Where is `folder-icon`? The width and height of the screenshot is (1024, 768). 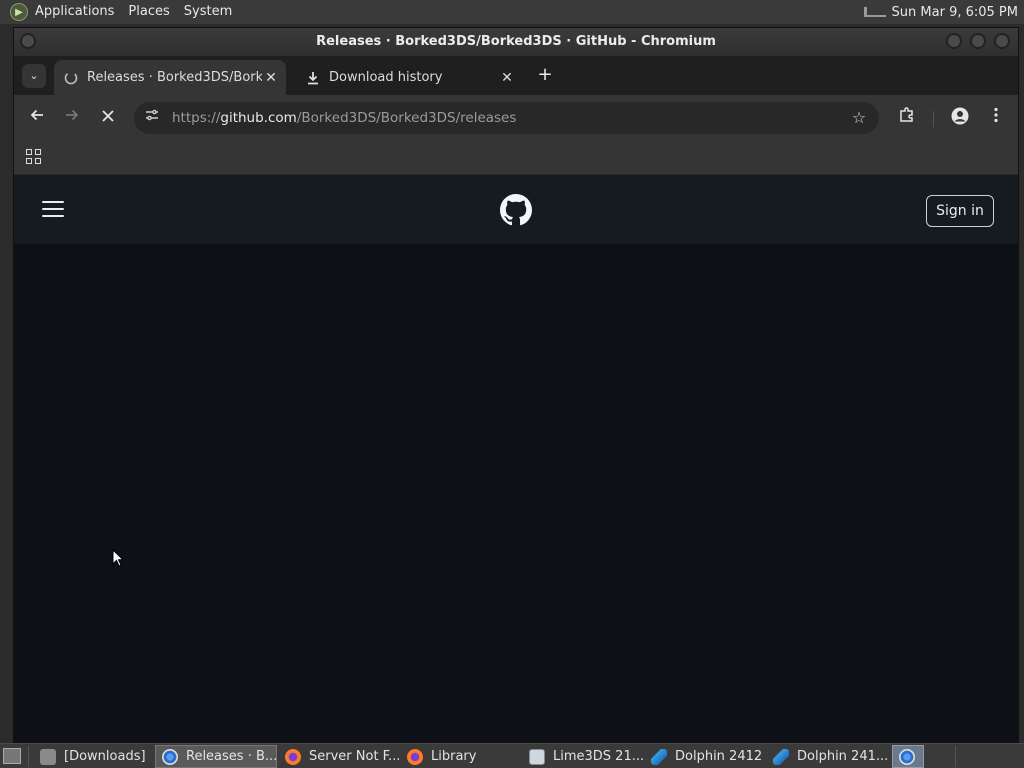
folder-icon is located at coordinates (48, 756).